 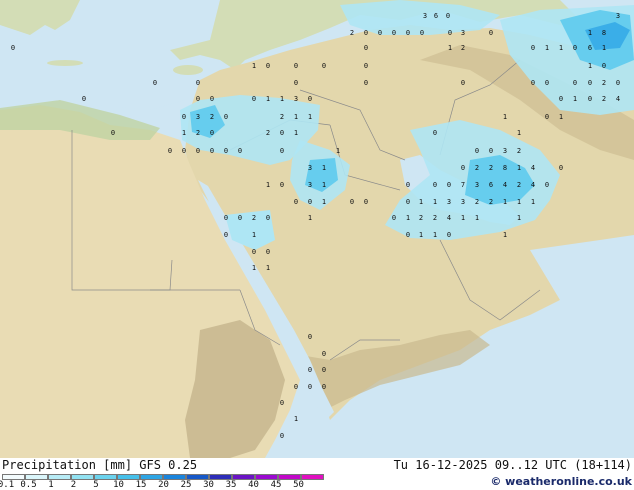 What do you see at coordinates (170, 485) in the screenshot?
I see `color-scale-labels: 0.1 0.5 1 2 5 10 15 20 25 30 35 40 45 50` at bounding box center [170, 485].